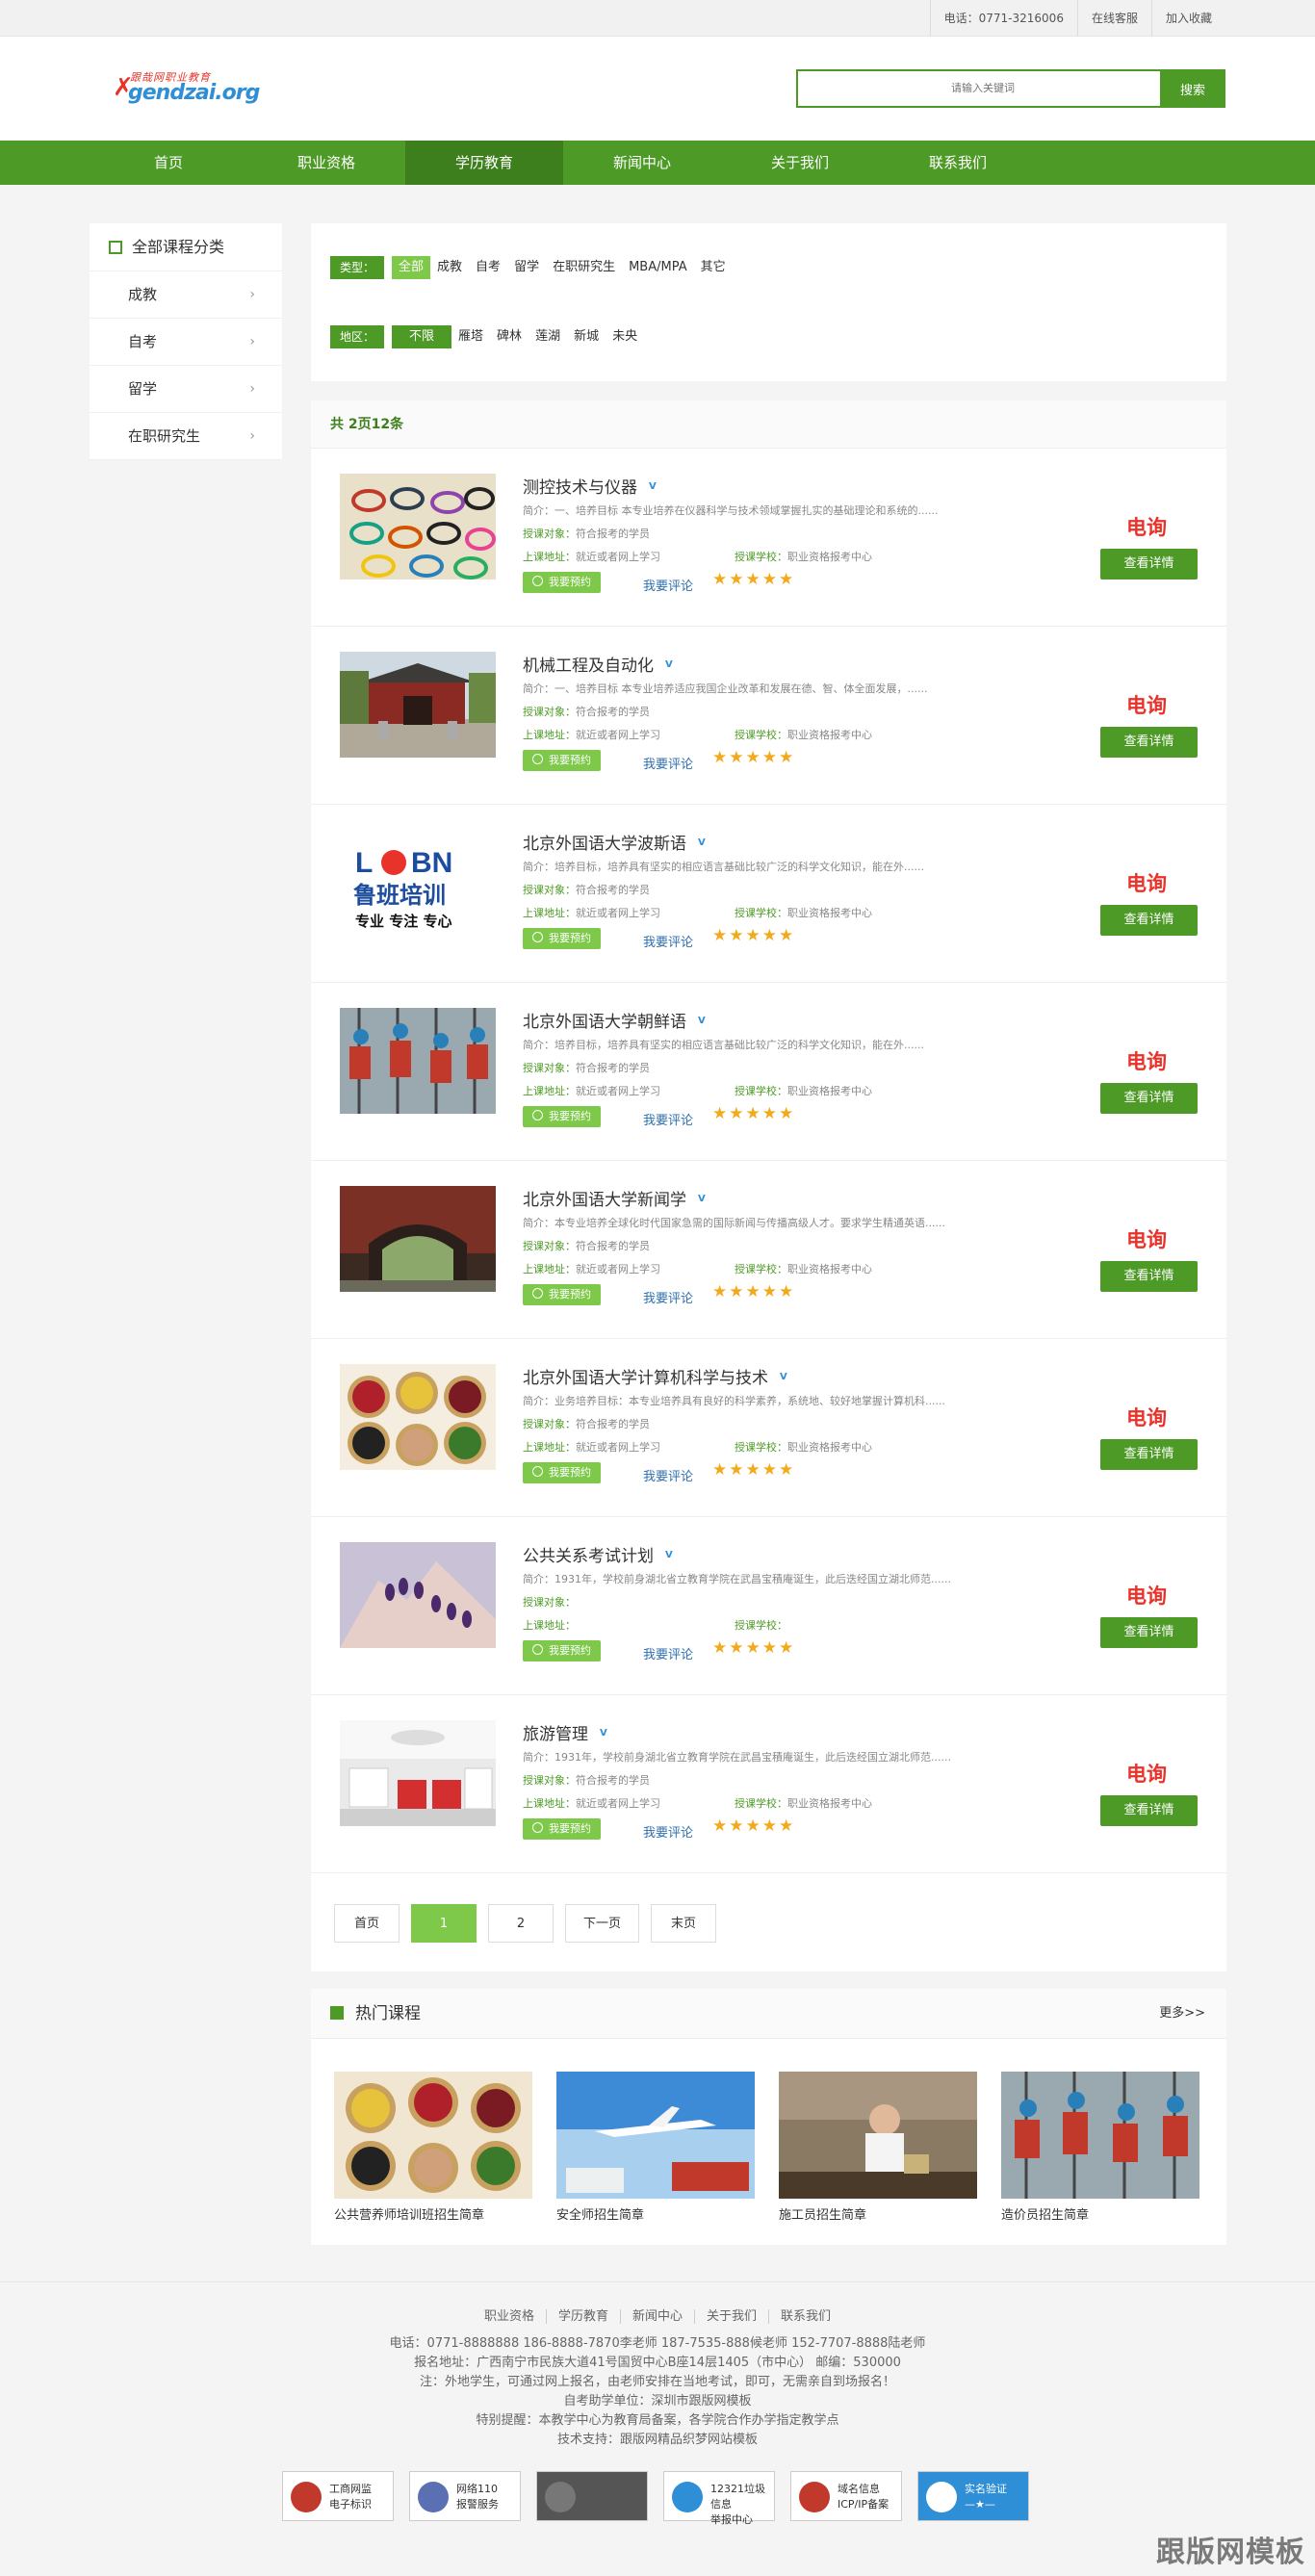  I want to click on site-logo: ✗ 跟哉网职业教育 gendzai.org, so click(186, 88).